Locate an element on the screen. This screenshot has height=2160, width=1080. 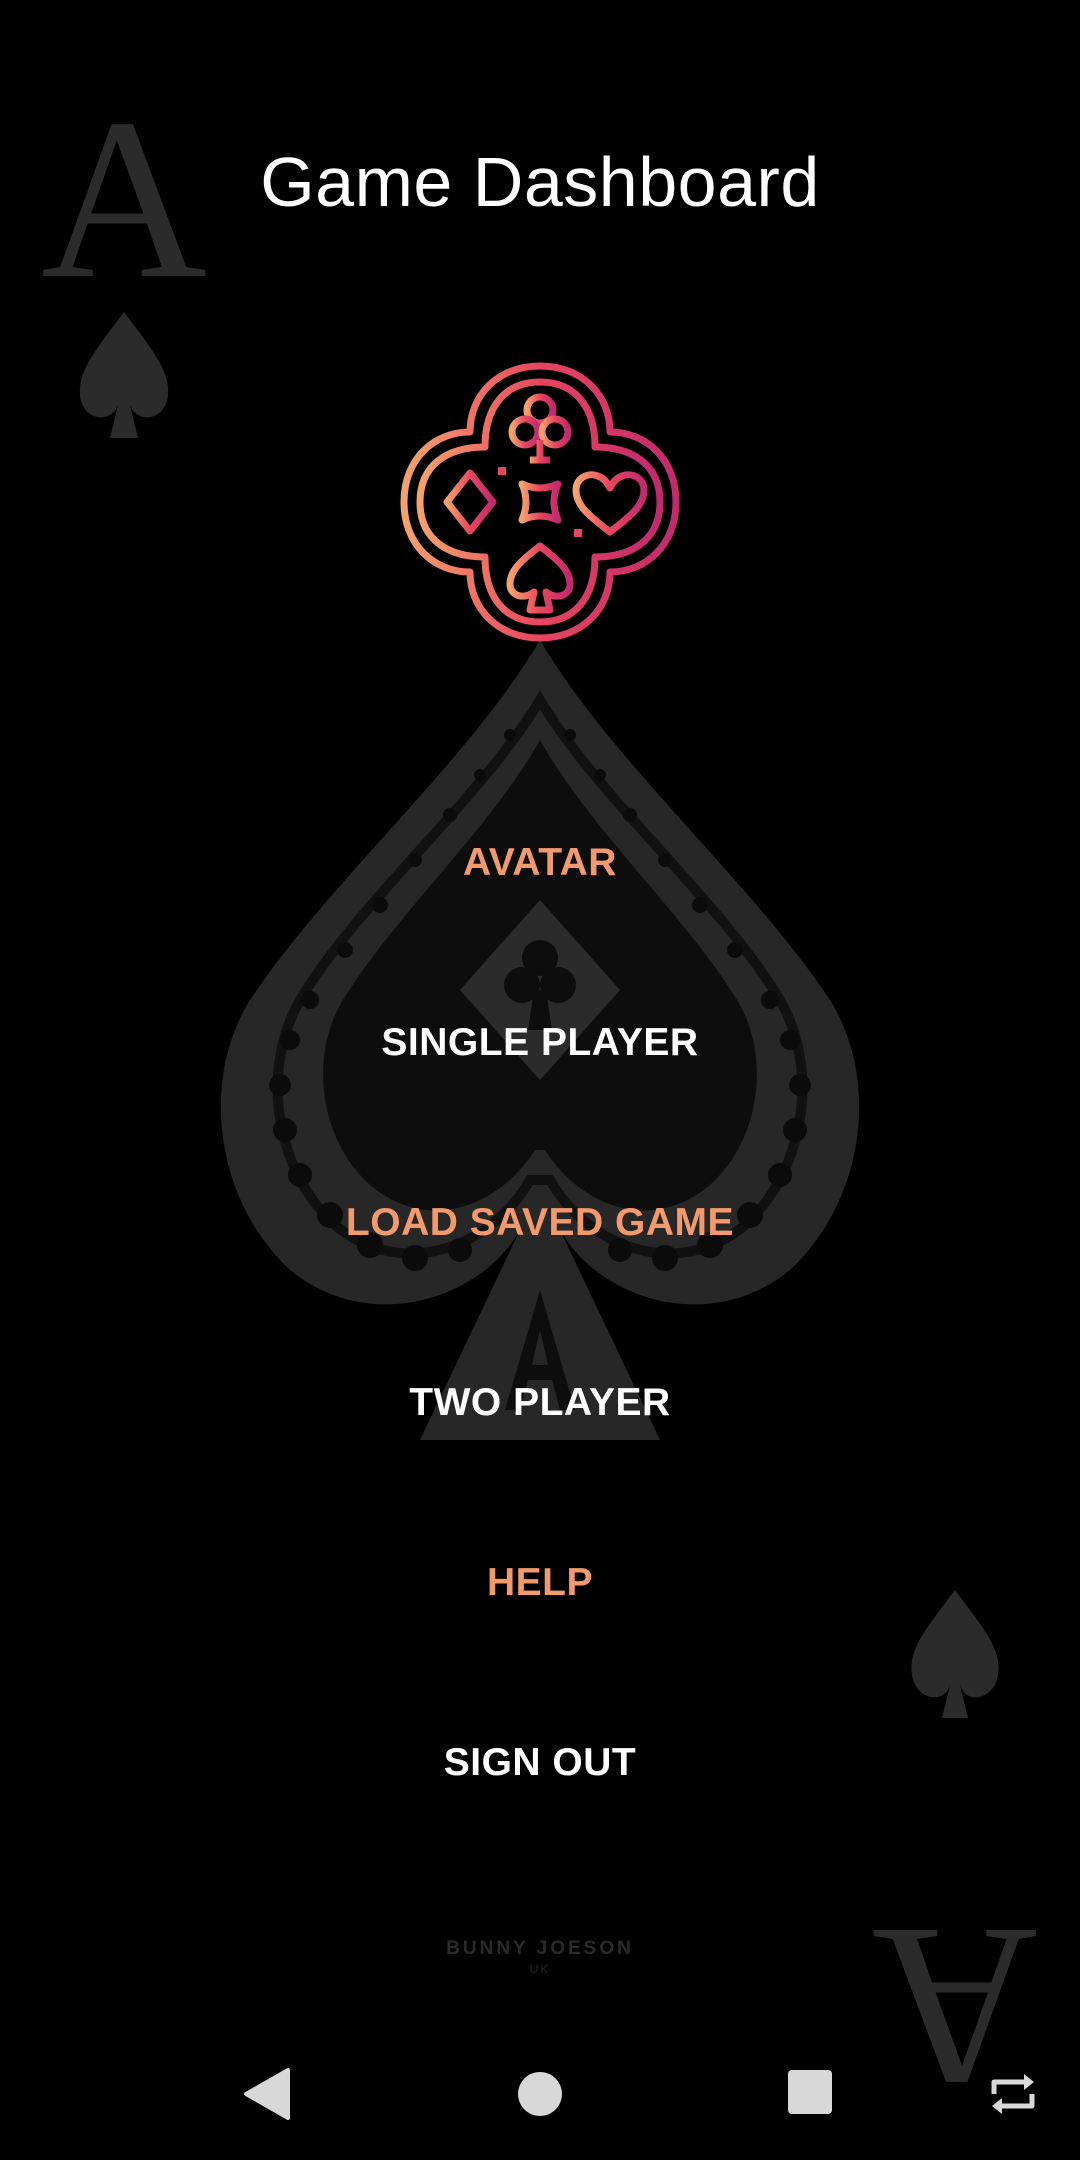
load-saved-game-button: LOAD SAVED GAME is located at coordinates (540, 1223).